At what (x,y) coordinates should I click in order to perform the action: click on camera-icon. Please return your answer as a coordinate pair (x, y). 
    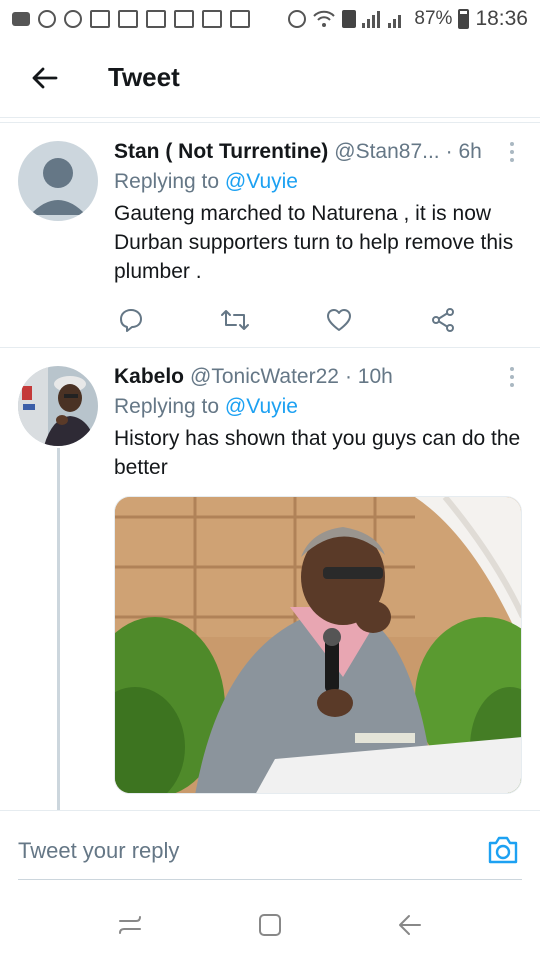
    Looking at the image, I should click on (503, 850).